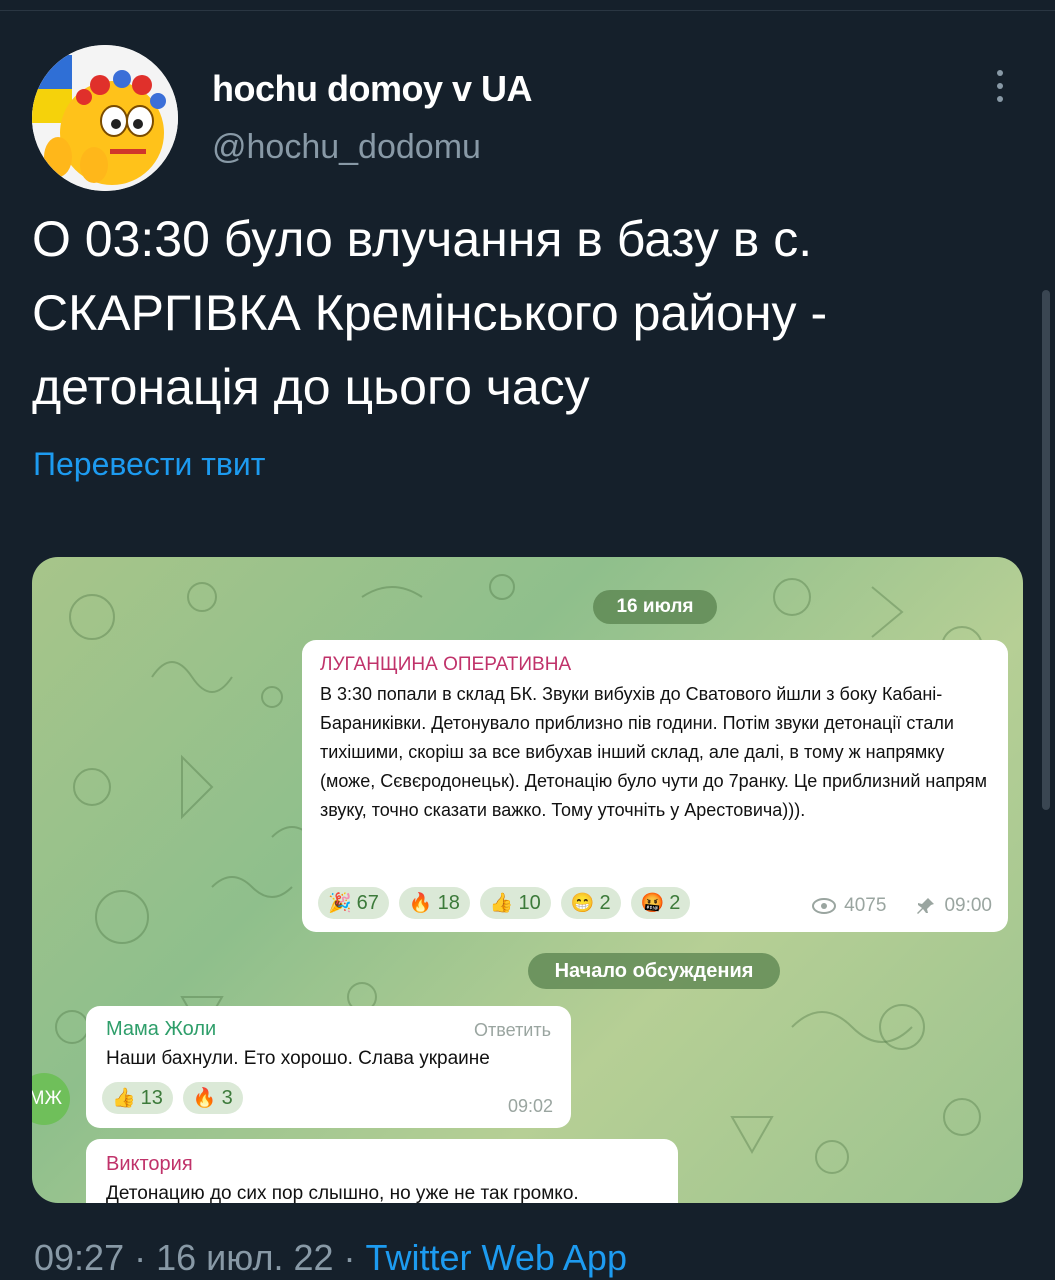  Describe the element at coordinates (530, 1106) in the screenshot. I see `comment-time: 09:02` at that location.